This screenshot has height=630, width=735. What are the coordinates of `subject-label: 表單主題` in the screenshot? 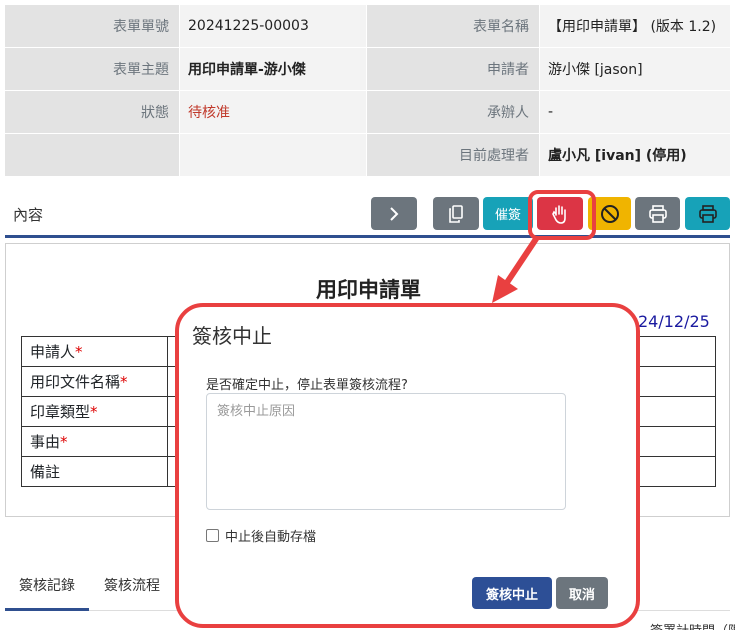 It's located at (92, 69).